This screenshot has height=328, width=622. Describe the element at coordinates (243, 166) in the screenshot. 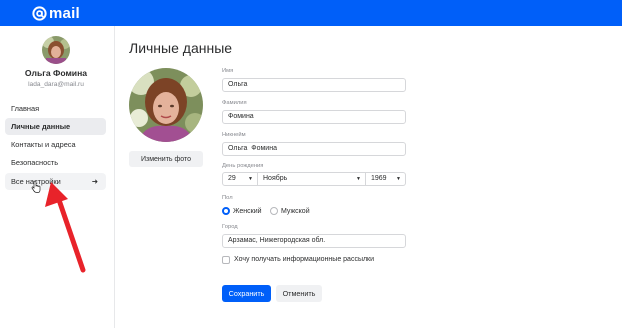

I see `birthday-label: День рождения` at that location.